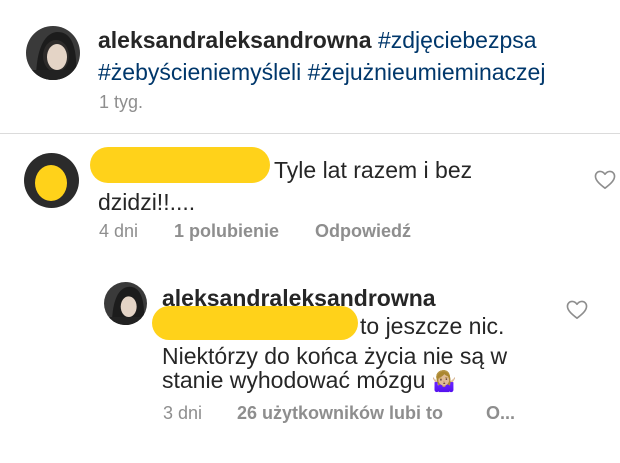 Image resolution: width=620 pixels, height=463 pixels. I want to click on reply-text-line3: stanie wyhodować mózgu 🤷🏼‍♀️, so click(309, 381).